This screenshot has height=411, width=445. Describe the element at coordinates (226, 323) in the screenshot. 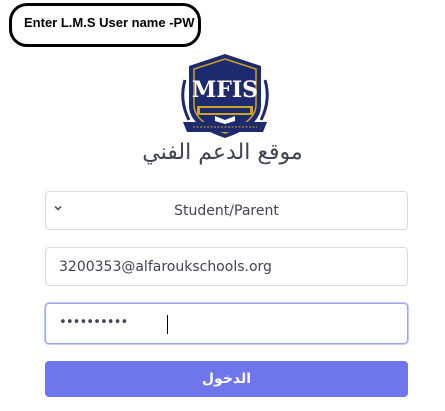

I see `password-input: ••••••••••` at that location.